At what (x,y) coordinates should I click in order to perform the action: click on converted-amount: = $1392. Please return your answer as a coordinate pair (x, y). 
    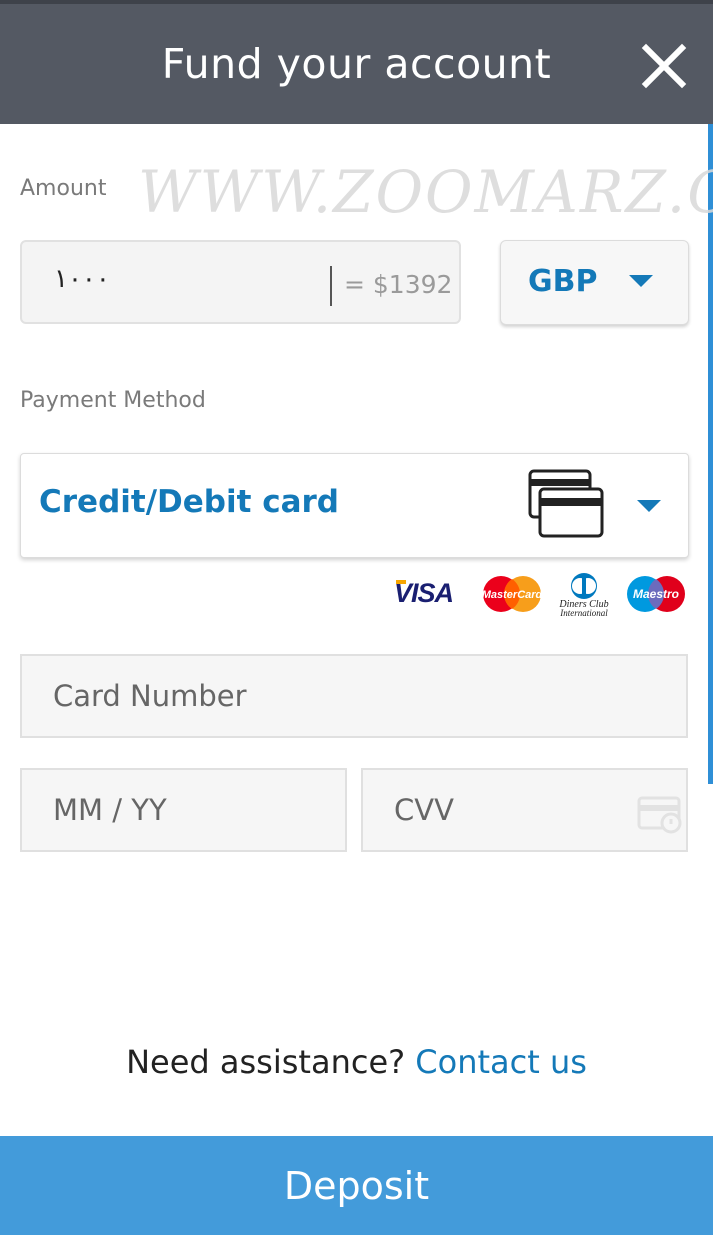
    Looking at the image, I should click on (398, 284).